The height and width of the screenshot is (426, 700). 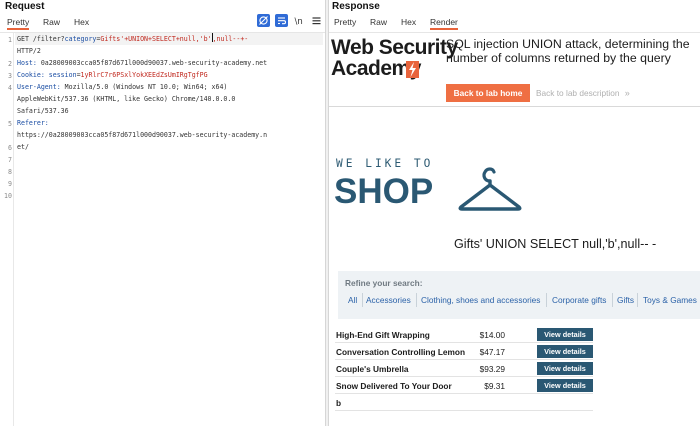 I want to click on product-name: Couple's Umbrella, so click(x=372, y=369).